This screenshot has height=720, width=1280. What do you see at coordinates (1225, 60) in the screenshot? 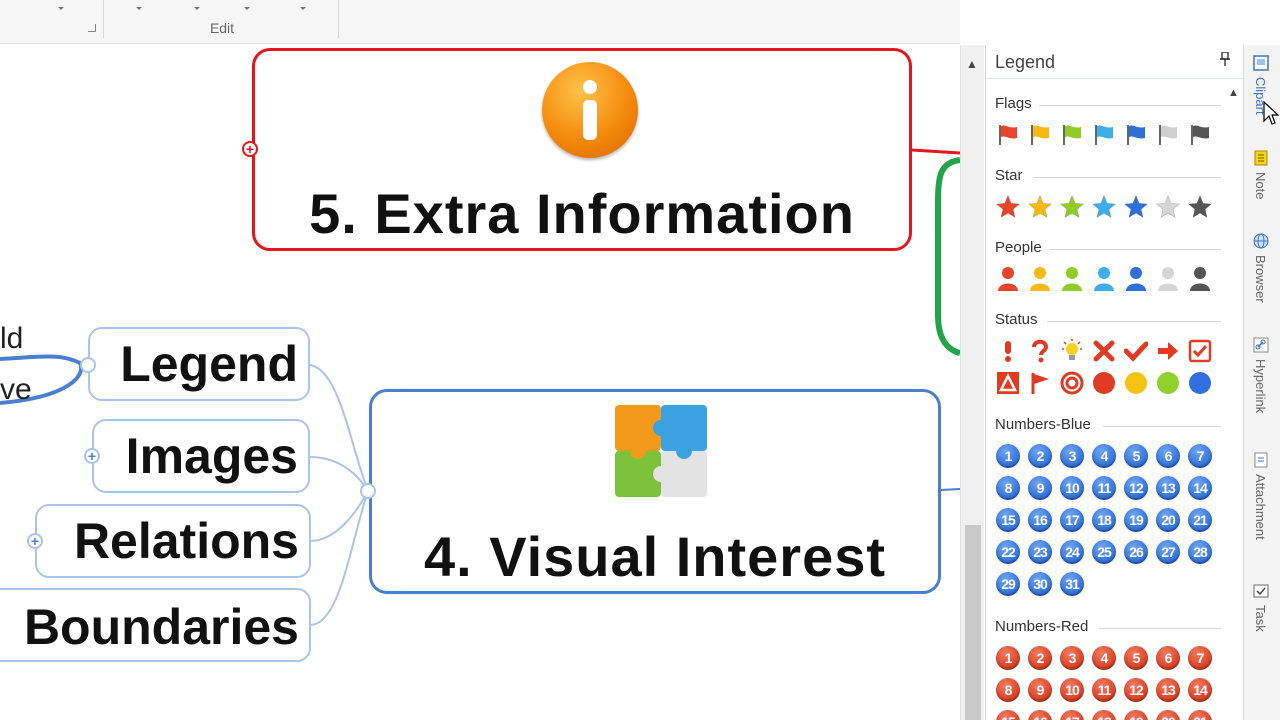
I see `pin-icon` at bounding box center [1225, 60].